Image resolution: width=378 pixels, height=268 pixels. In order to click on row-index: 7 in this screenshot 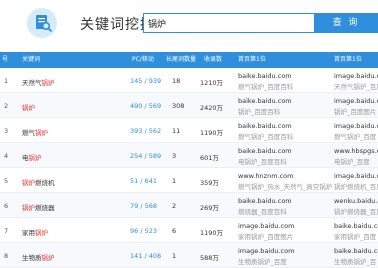, I will do `click(6, 231)`.